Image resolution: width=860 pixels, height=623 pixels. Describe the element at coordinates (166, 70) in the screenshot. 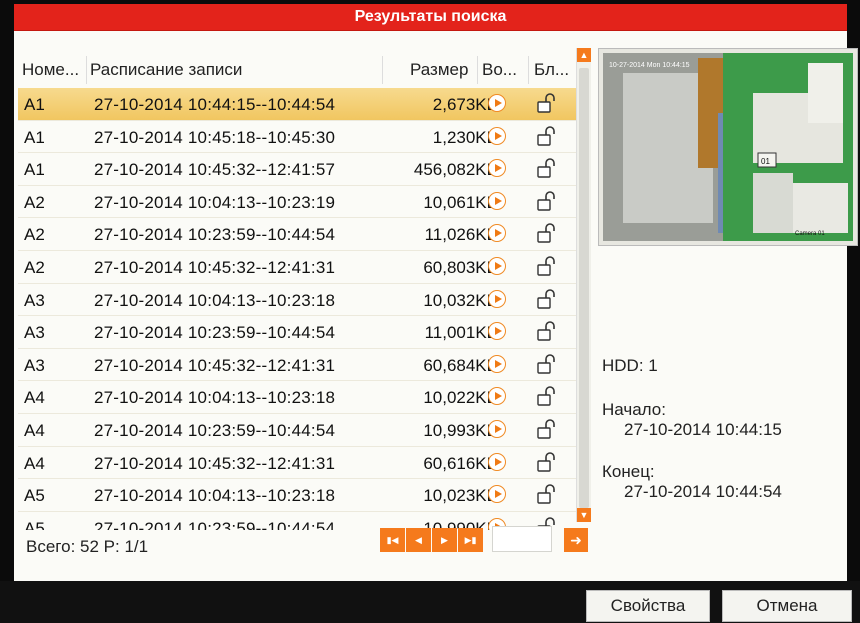

I see `header-schedule: Расписание записи` at that location.